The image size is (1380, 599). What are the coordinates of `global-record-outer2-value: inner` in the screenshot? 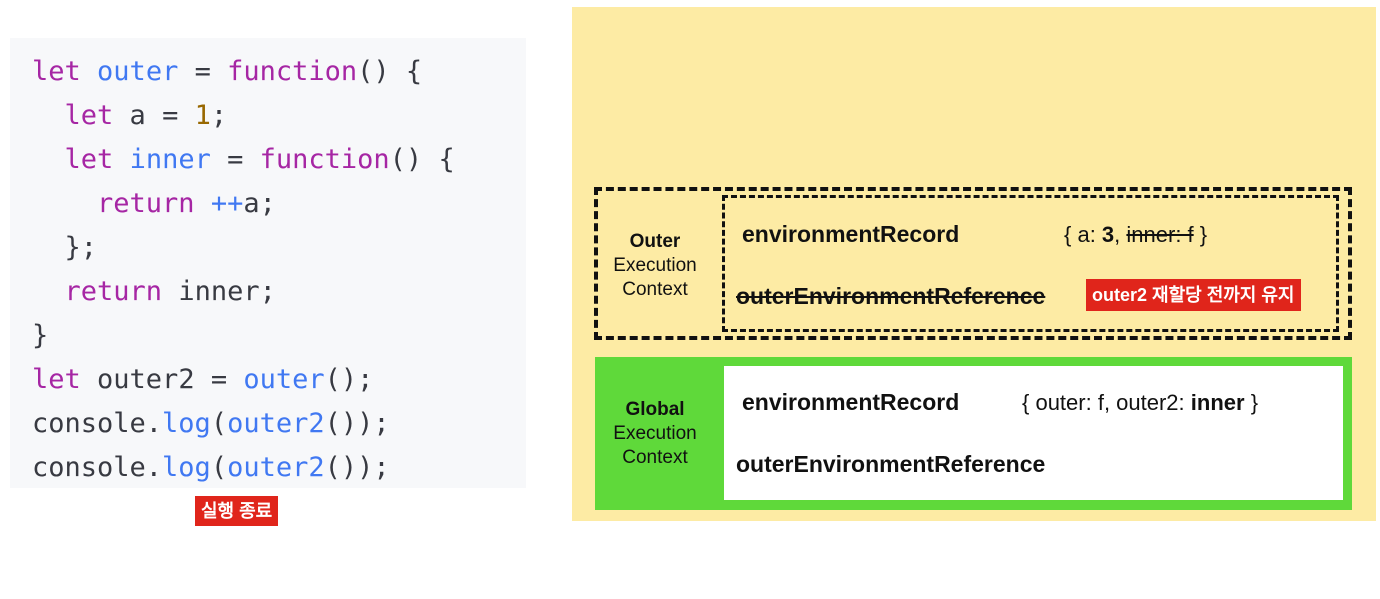 It's located at (1217, 402).